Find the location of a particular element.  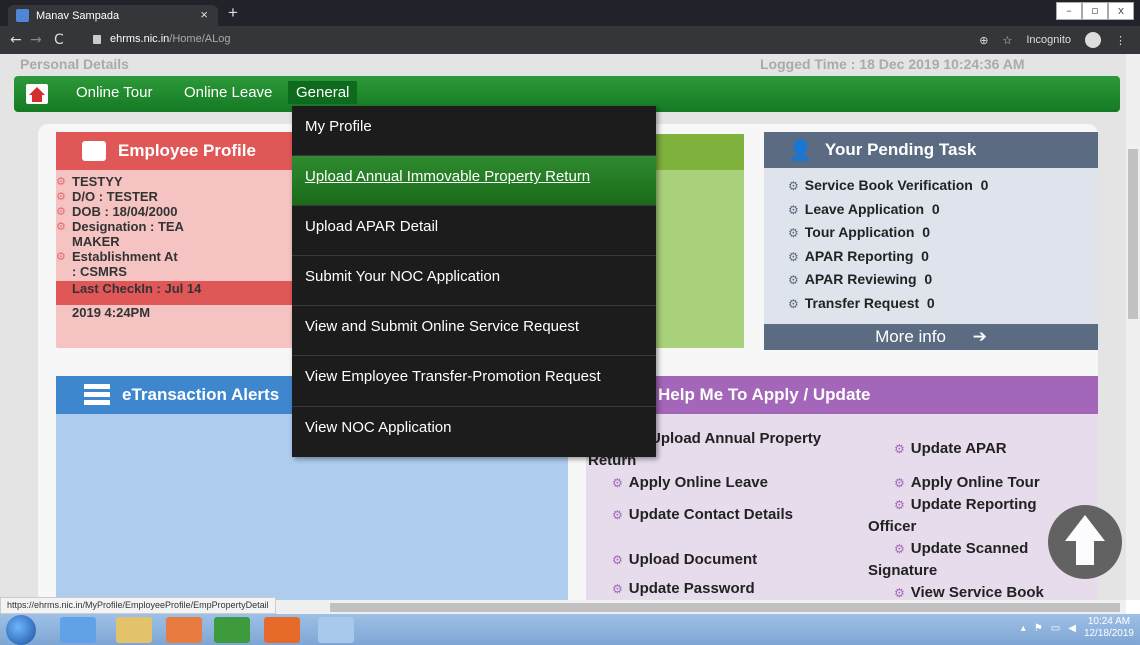

pending-item: ⚙ APAR Reporting 0 is located at coordinates (943, 257).